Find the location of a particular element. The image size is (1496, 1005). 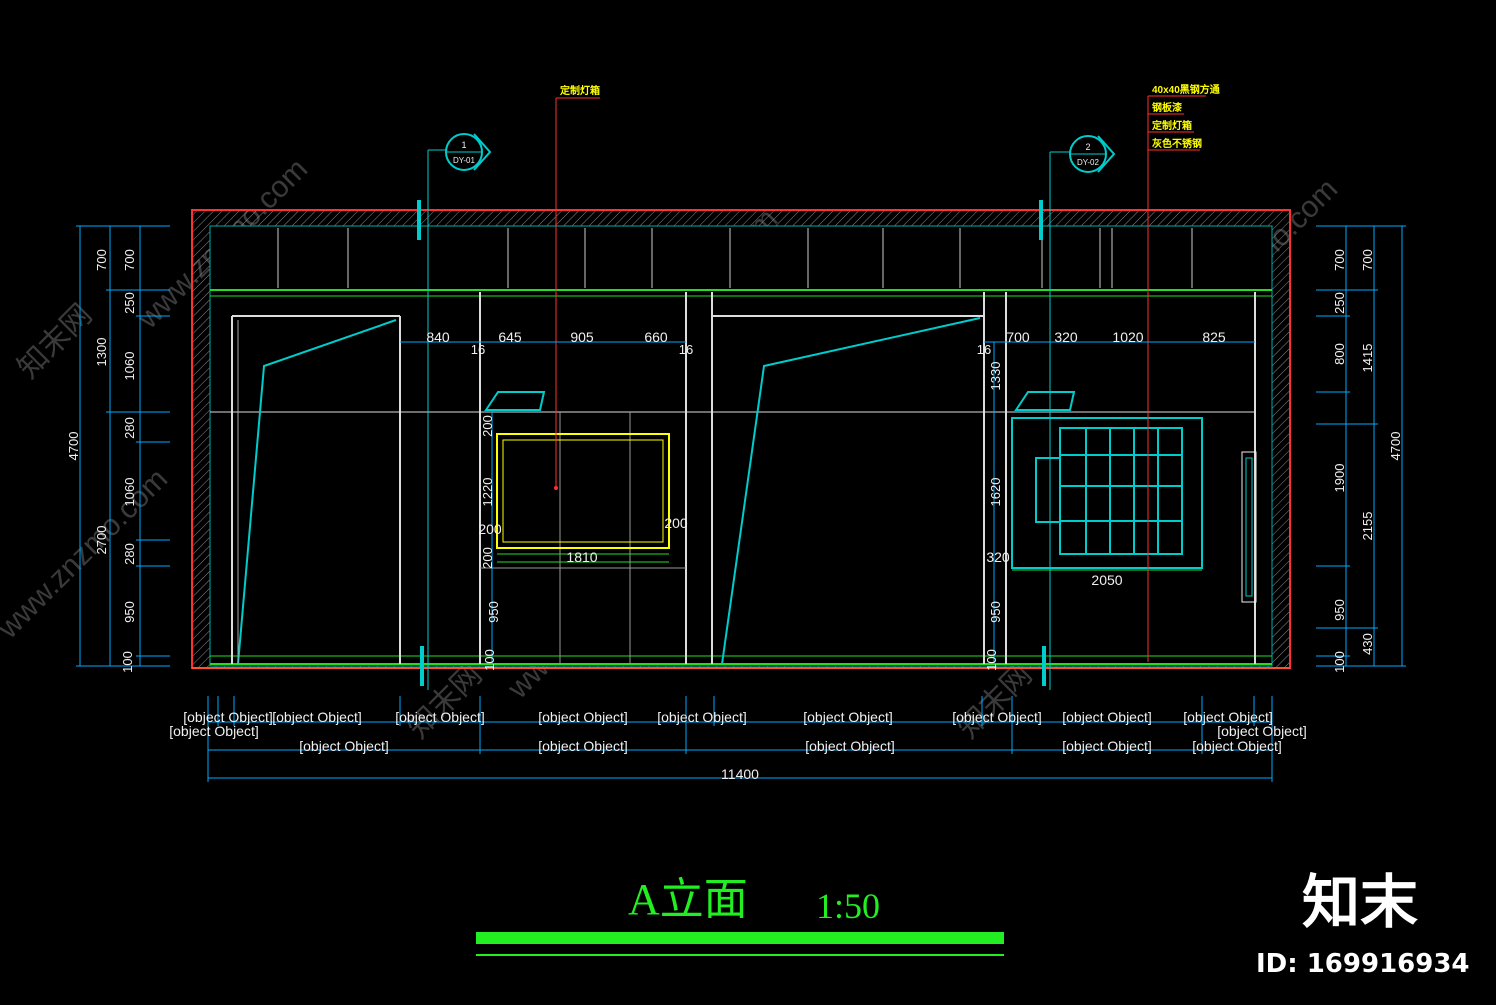

section-mark-ref: DY-01 is located at coordinates (464, 160).